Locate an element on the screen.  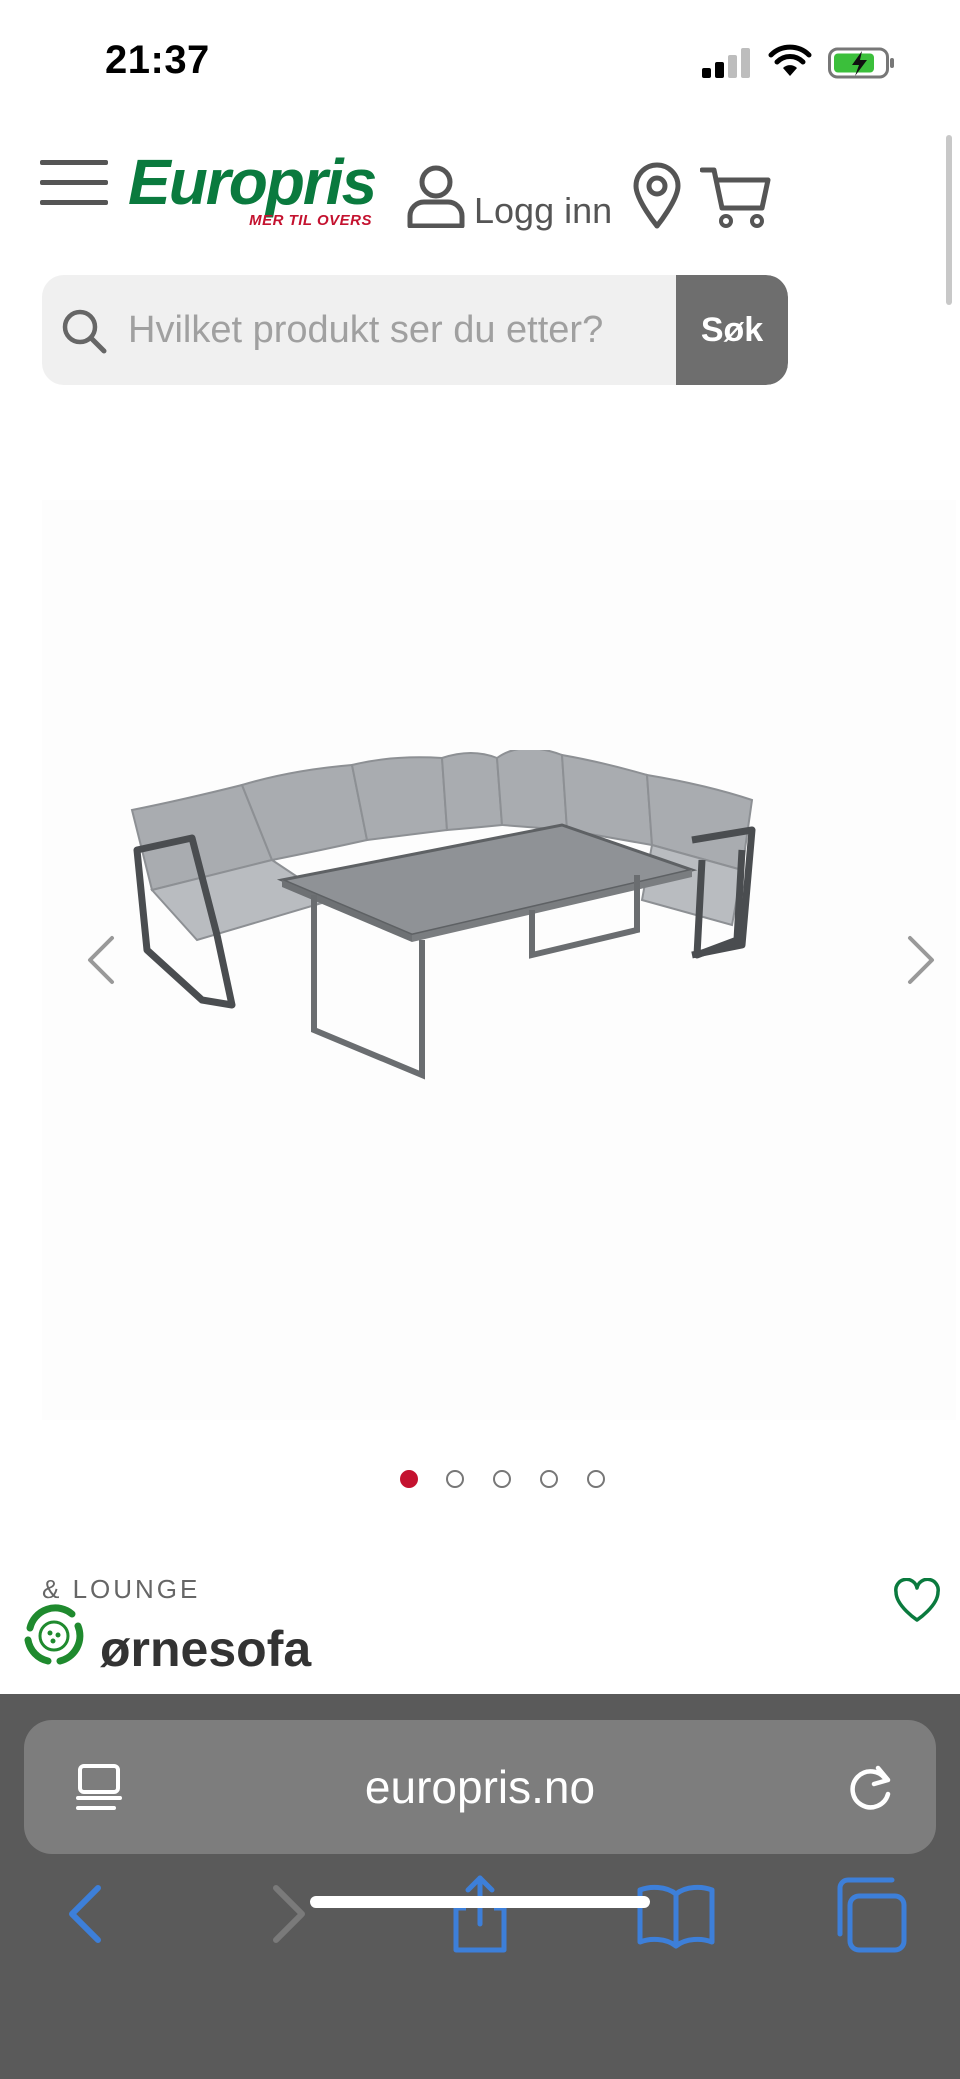
product-image is located at coordinates (443, 915).